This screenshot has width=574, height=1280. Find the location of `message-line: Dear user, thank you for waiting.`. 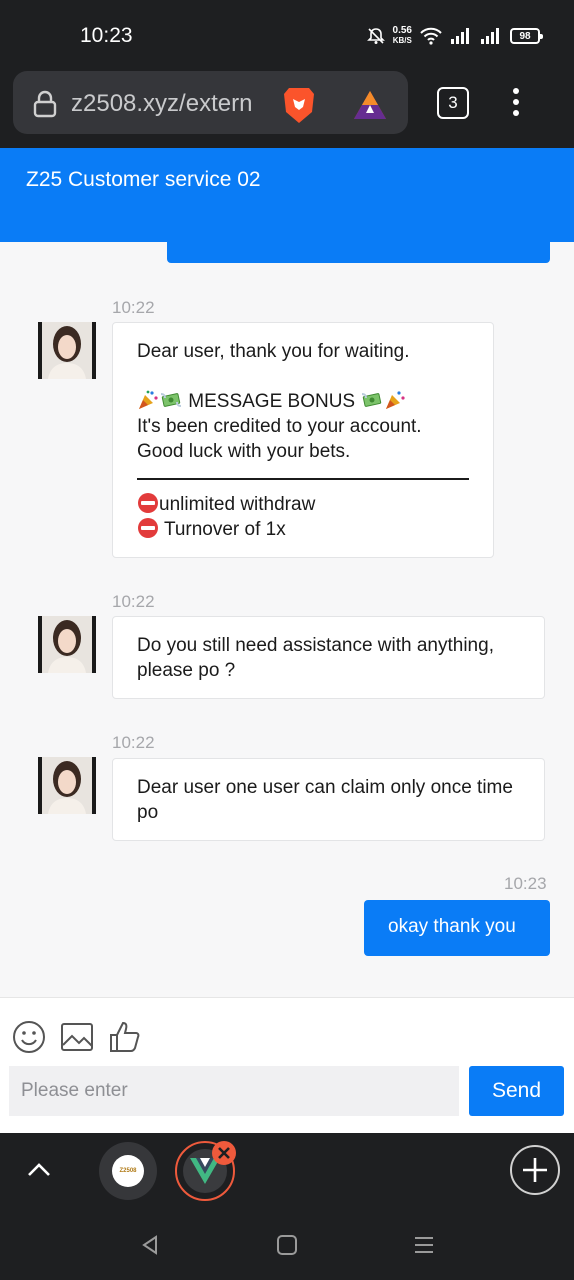

message-line: Dear user, thank you for waiting. is located at coordinates (273, 351).